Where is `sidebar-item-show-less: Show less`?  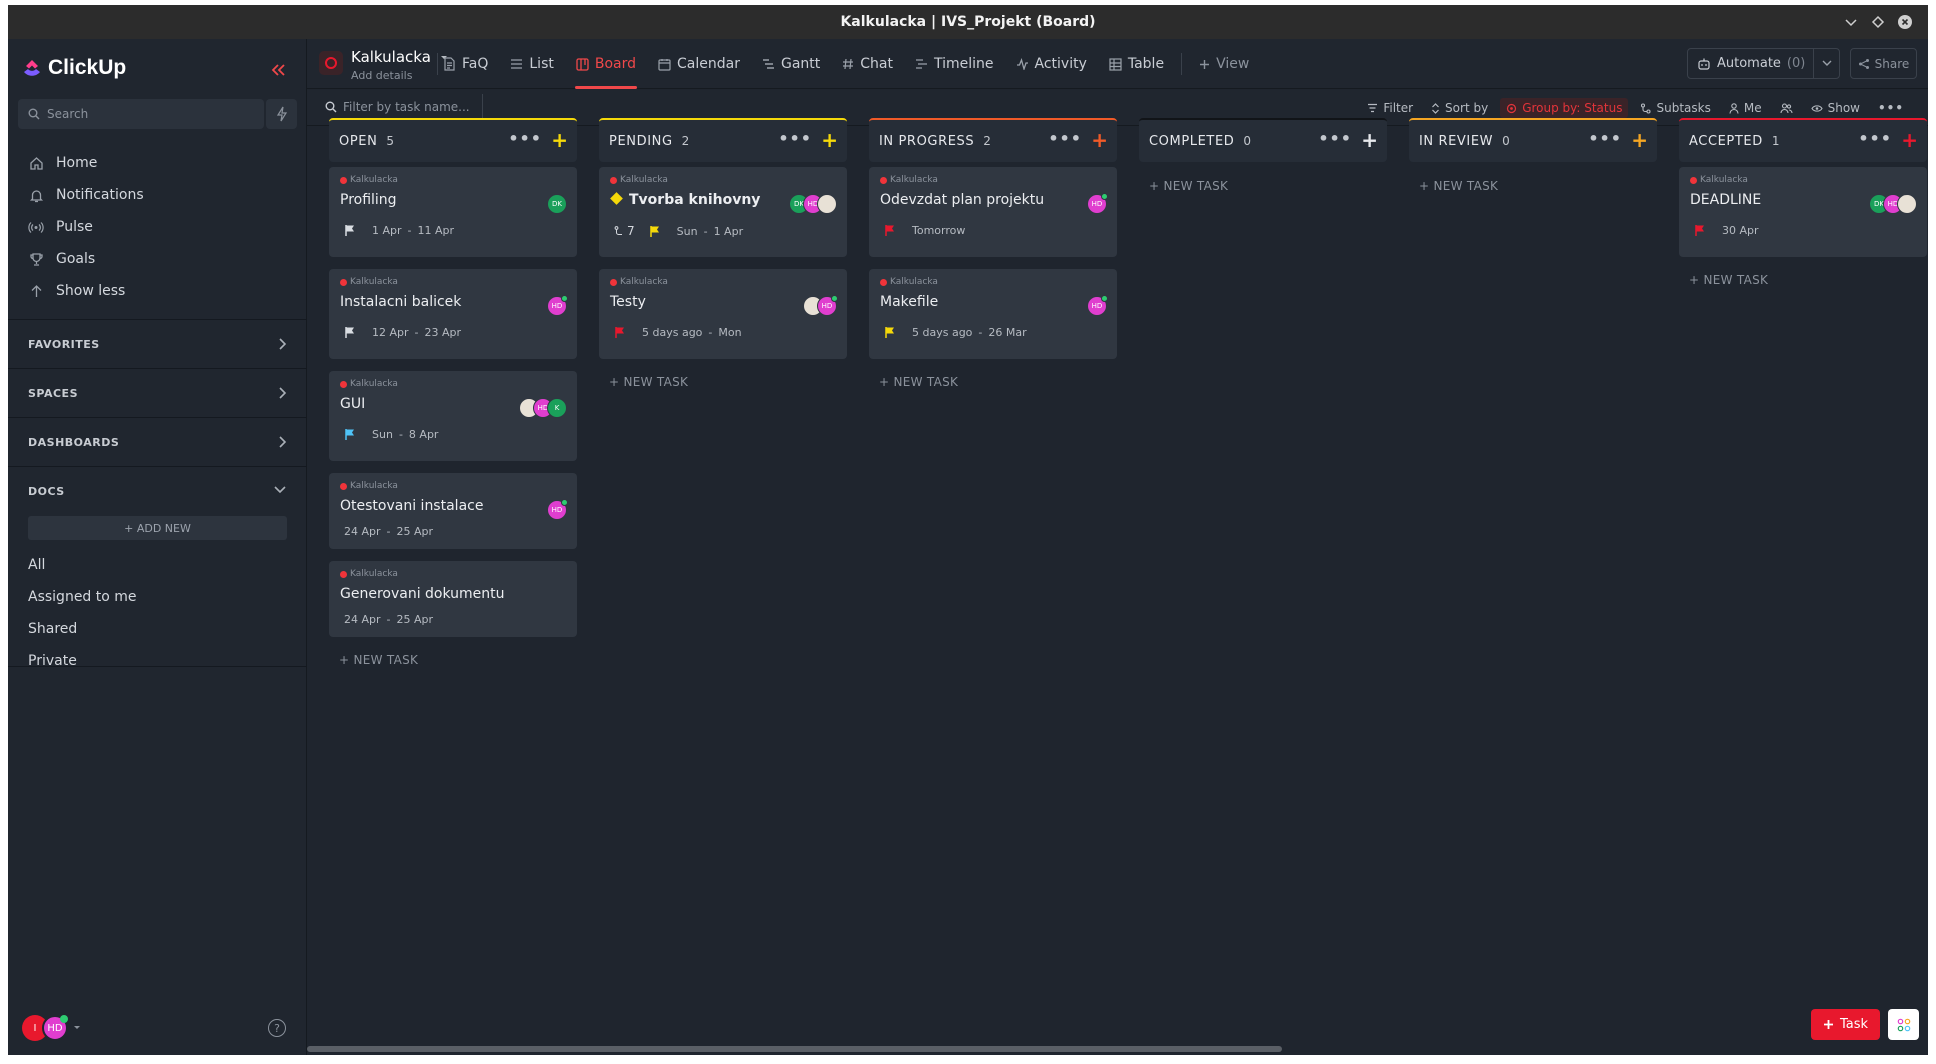
sidebar-item-show-less: Show less is located at coordinates (86, 291).